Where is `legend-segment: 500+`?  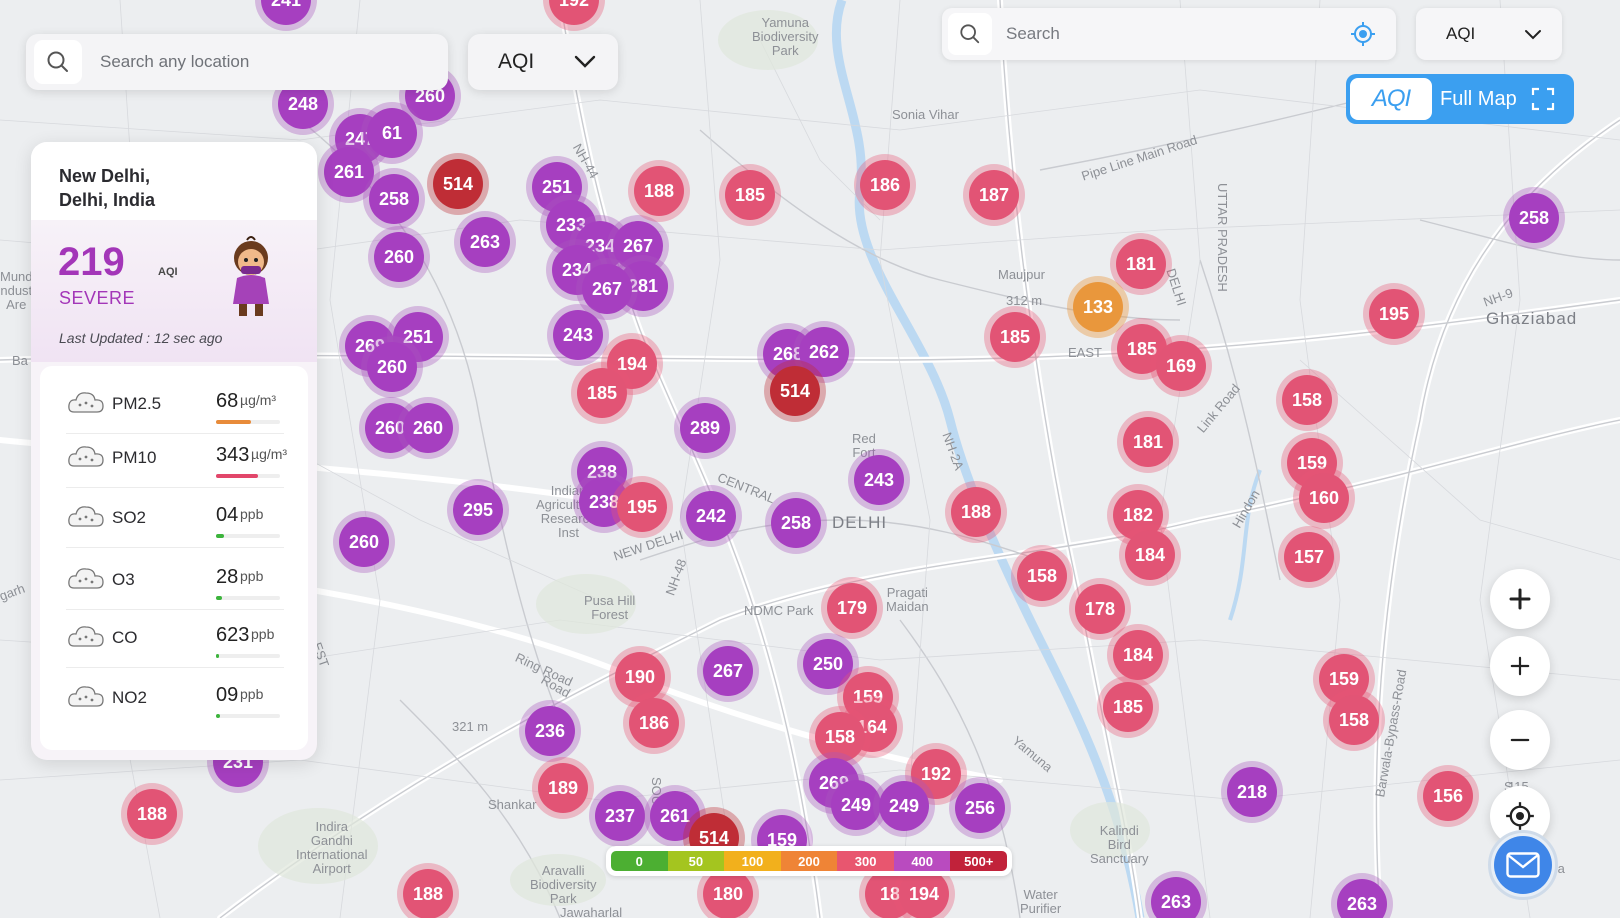 legend-segment: 500+ is located at coordinates (978, 861).